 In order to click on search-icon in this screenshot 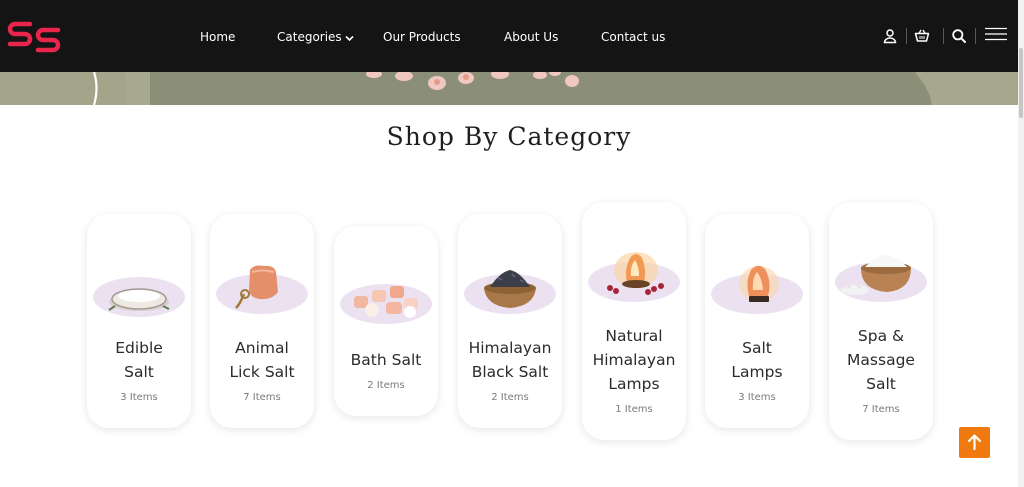, I will do `click(959, 36)`.